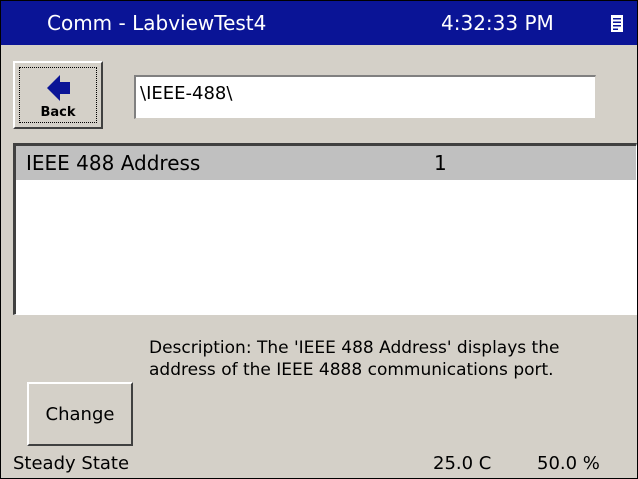 Image resolution: width=638 pixels, height=479 pixels. What do you see at coordinates (326, 163) in the screenshot?
I see `list-item: IEEE 488 Address 1` at bounding box center [326, 163].